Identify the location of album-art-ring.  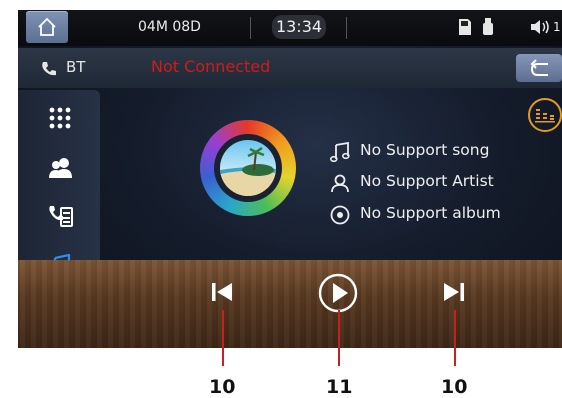
(248, 168).